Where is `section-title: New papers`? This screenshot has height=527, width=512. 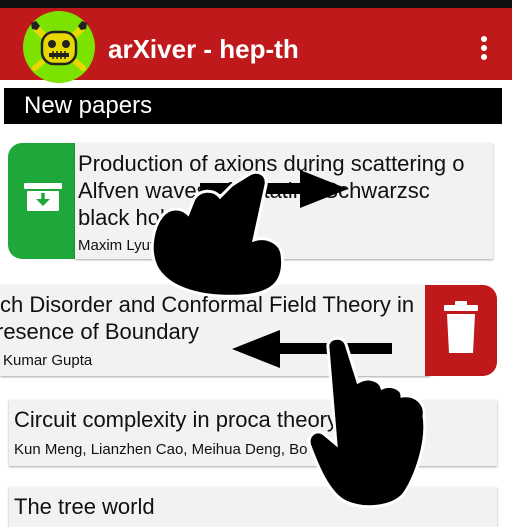
section-title: New papers is located at coordinates (88, 105).